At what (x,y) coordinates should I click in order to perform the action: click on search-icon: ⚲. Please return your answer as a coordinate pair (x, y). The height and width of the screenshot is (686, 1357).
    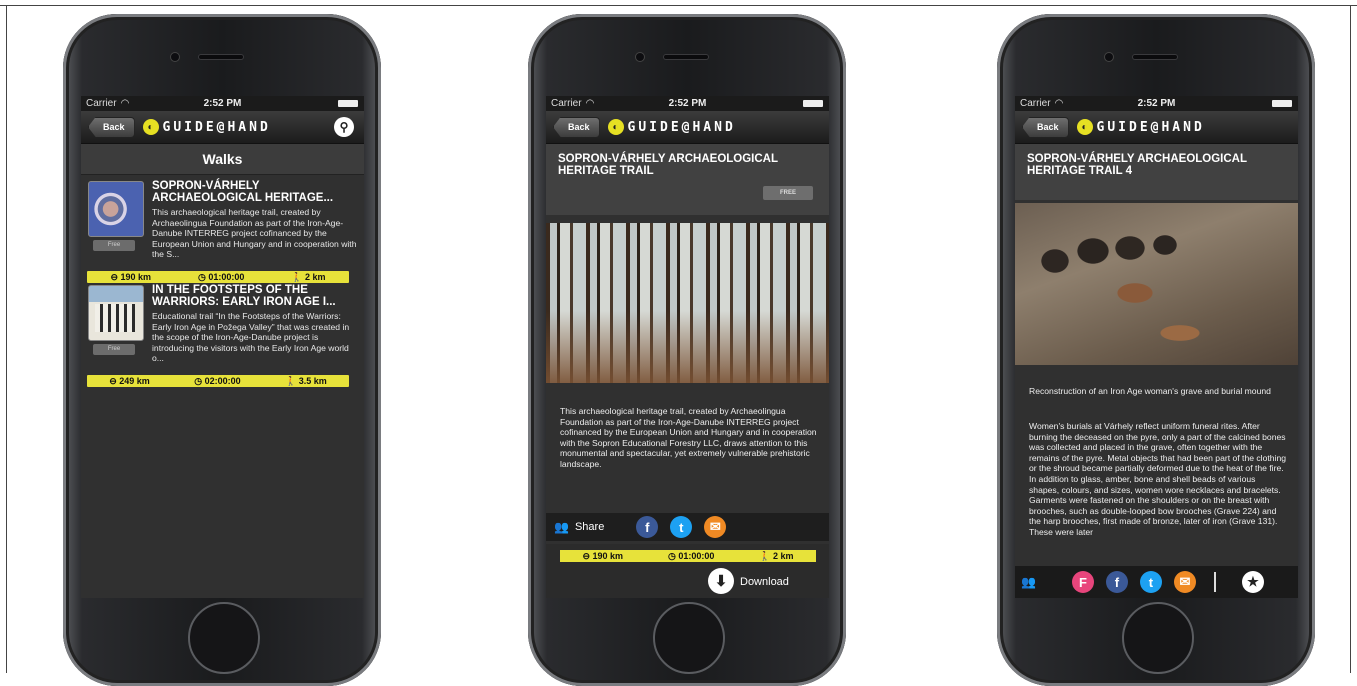
    Looking at the image, I should click on (344, 127).